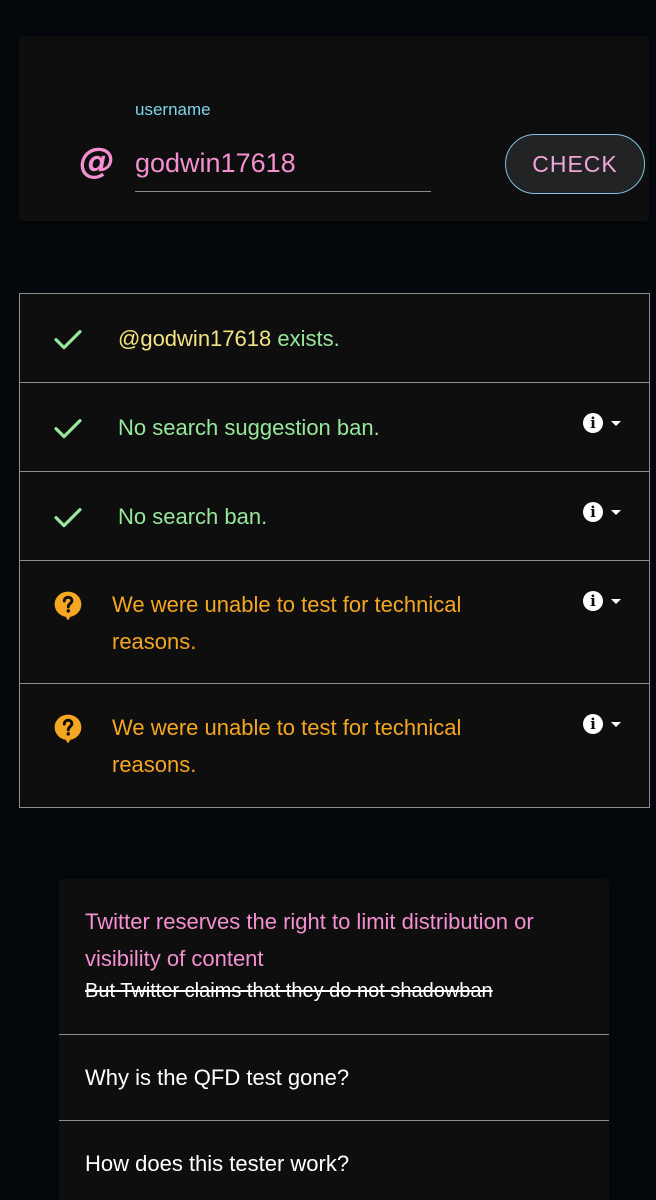 This screenshot has width=656, height=1200. What do you see at coordinates (283, 164) in the screenshot?
I see `username-input` at bounding box center [283, 164].